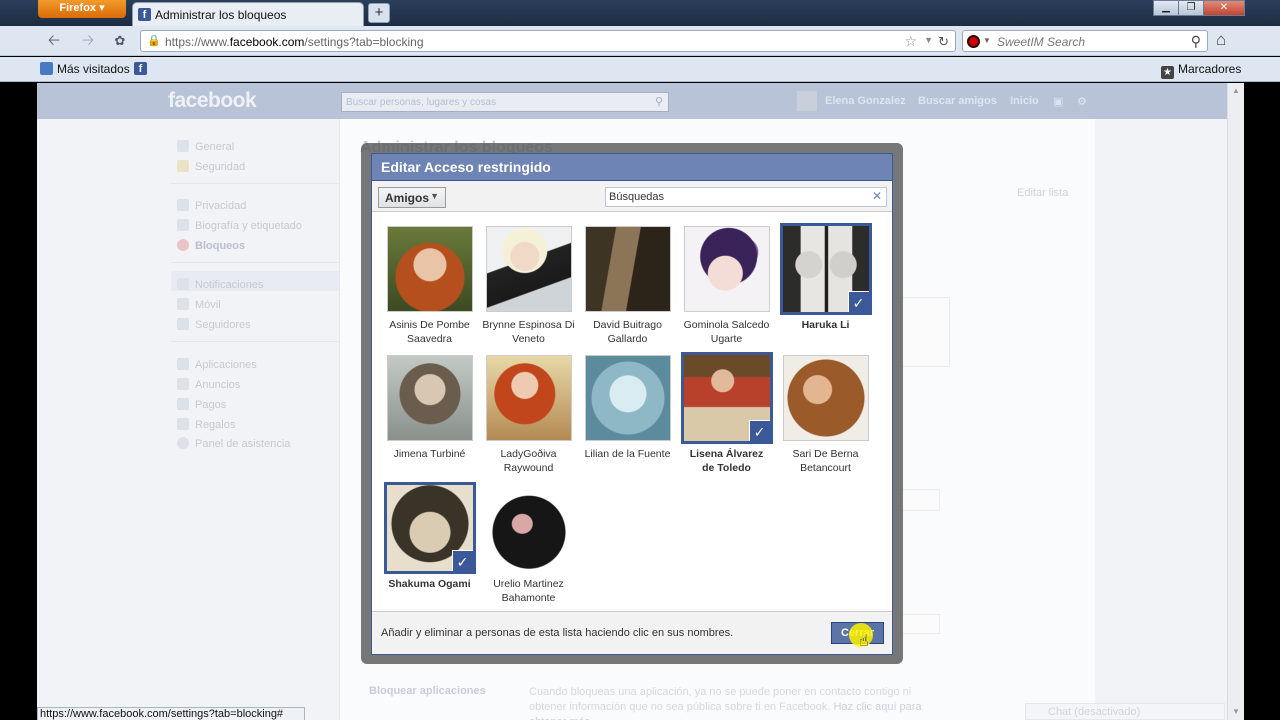  I want to click on friend-item: David Buitrago Gallardo, so click(627, 286).